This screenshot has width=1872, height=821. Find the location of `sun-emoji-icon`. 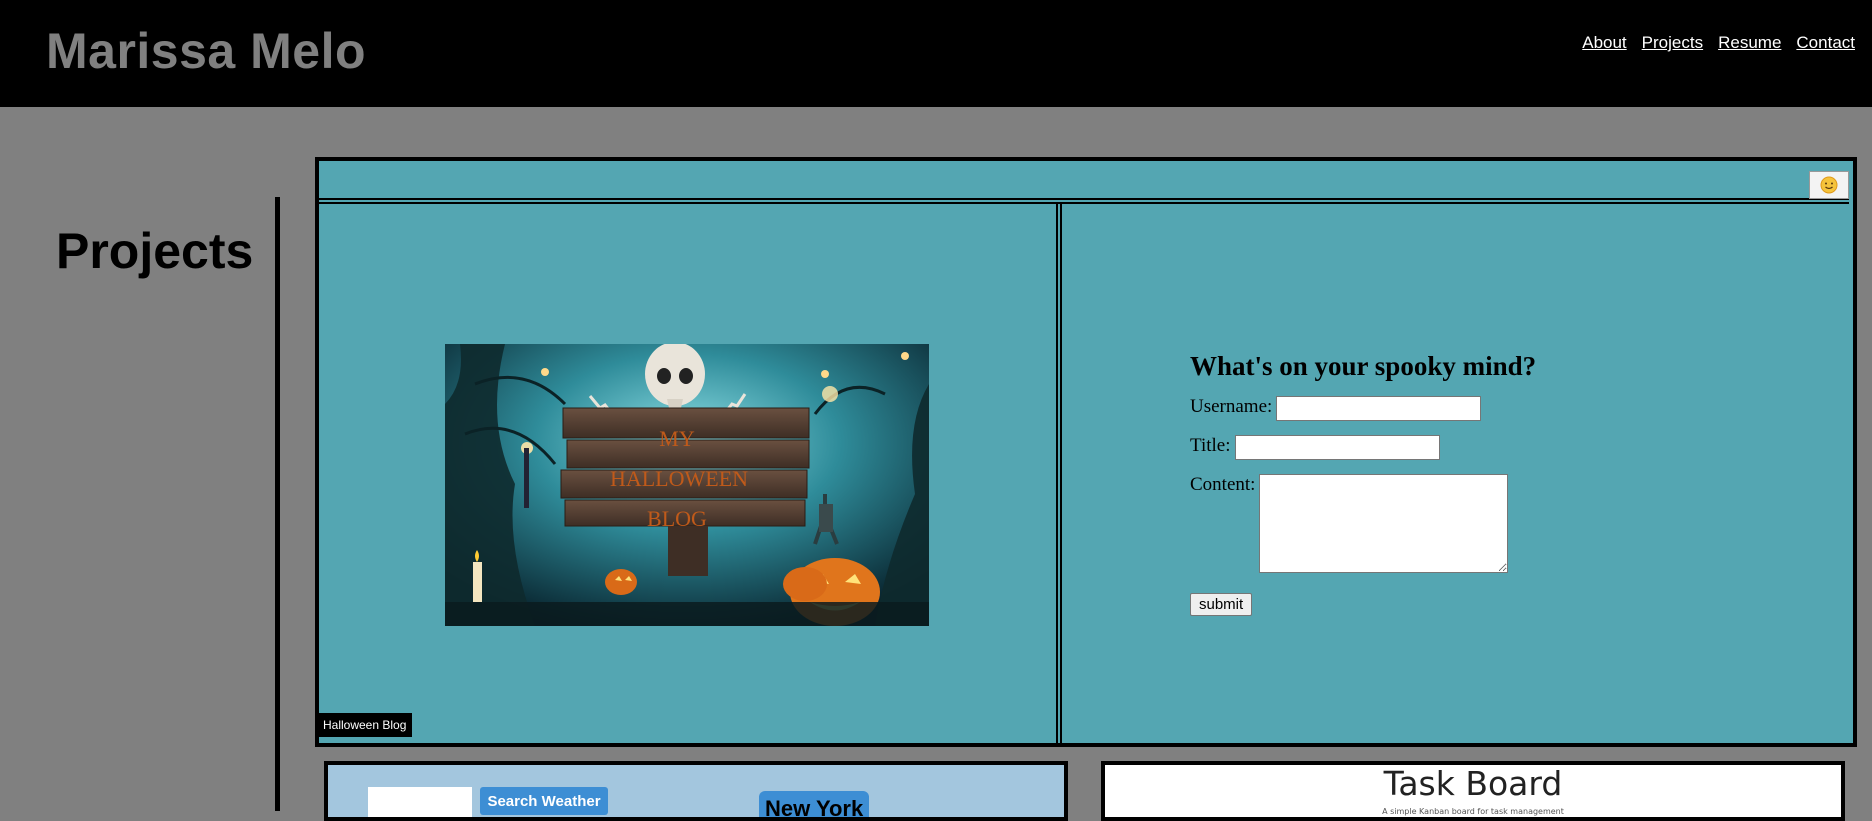

sun-emoji-icon is located at coordinates (1829, 185).